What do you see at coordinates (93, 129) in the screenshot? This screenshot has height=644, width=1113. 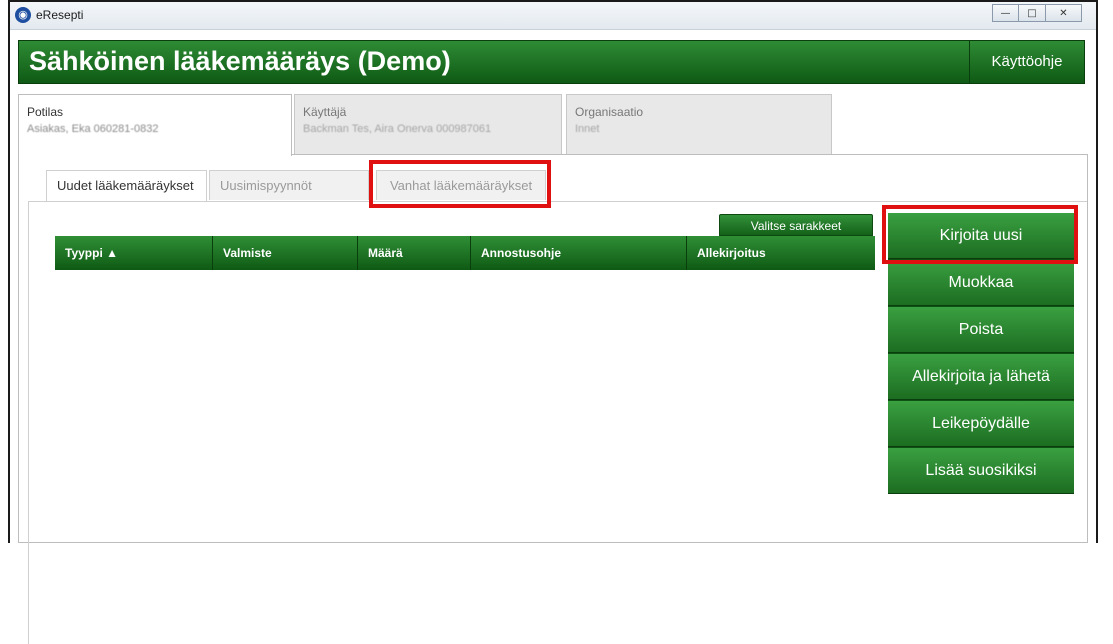 I see `tab-patient-value: Asiakas, Eka 060281-0832` at bounding box center [93, 129].